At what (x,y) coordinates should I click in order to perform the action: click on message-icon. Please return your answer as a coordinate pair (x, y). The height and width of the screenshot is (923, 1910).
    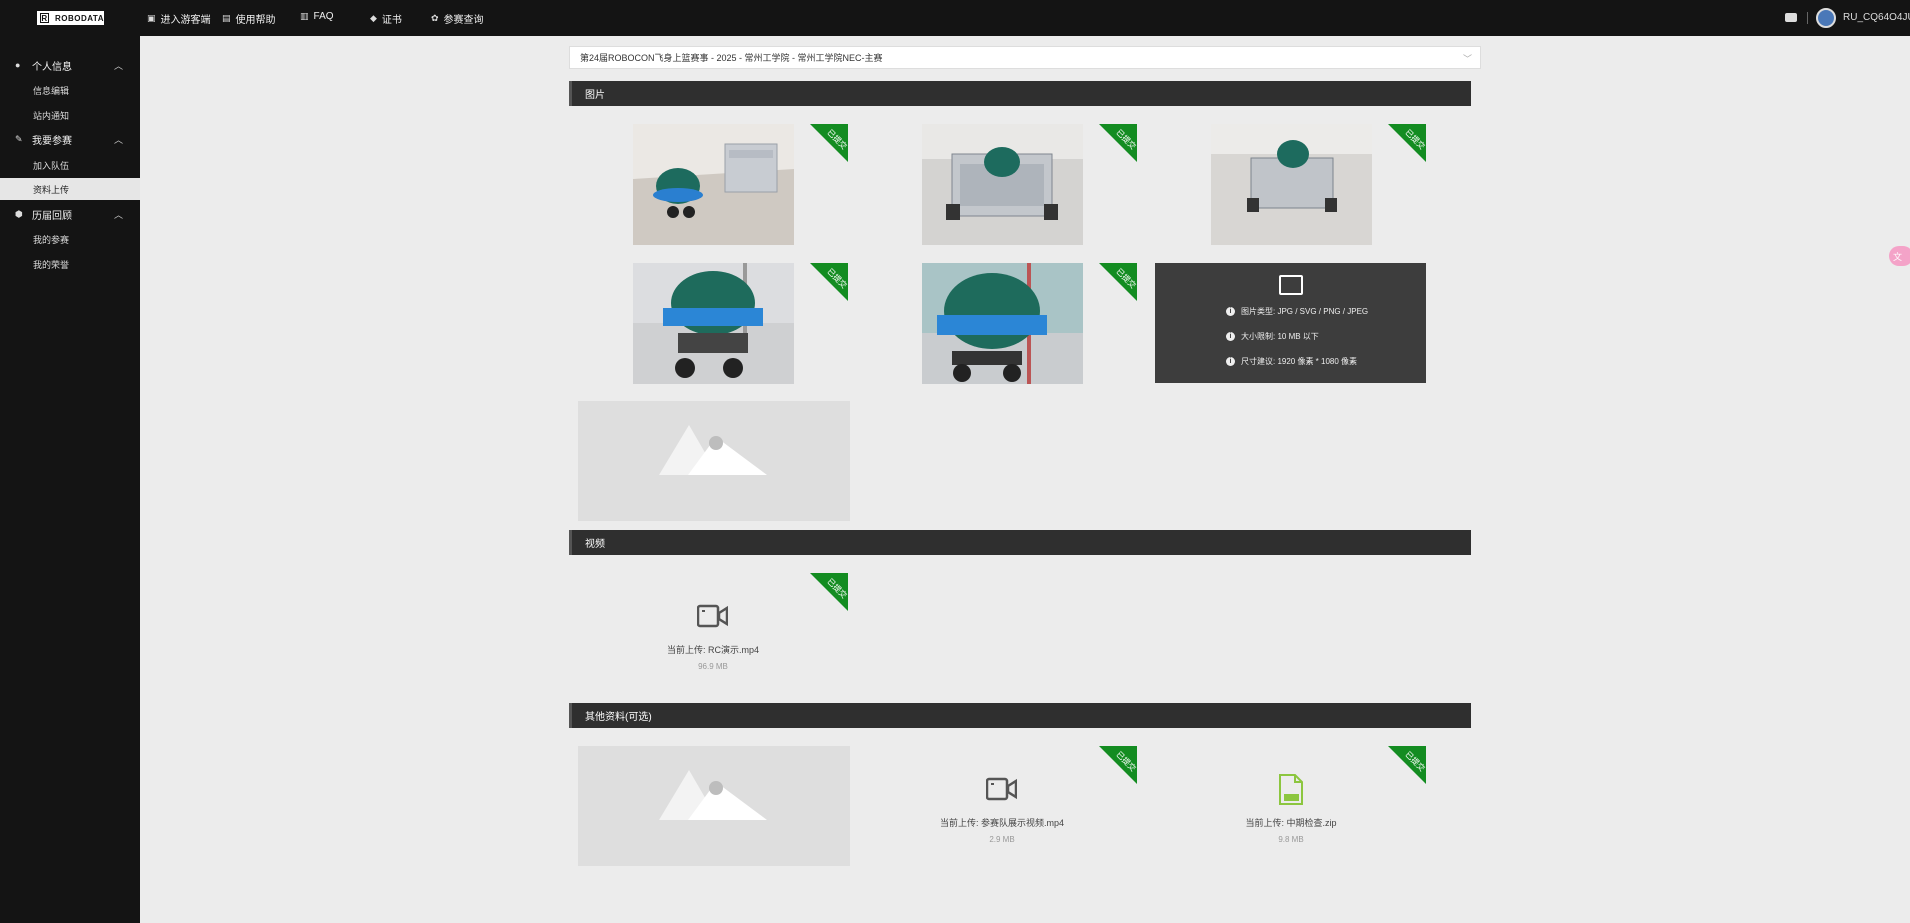
    Looking at the image, I should click on (1791, 17).